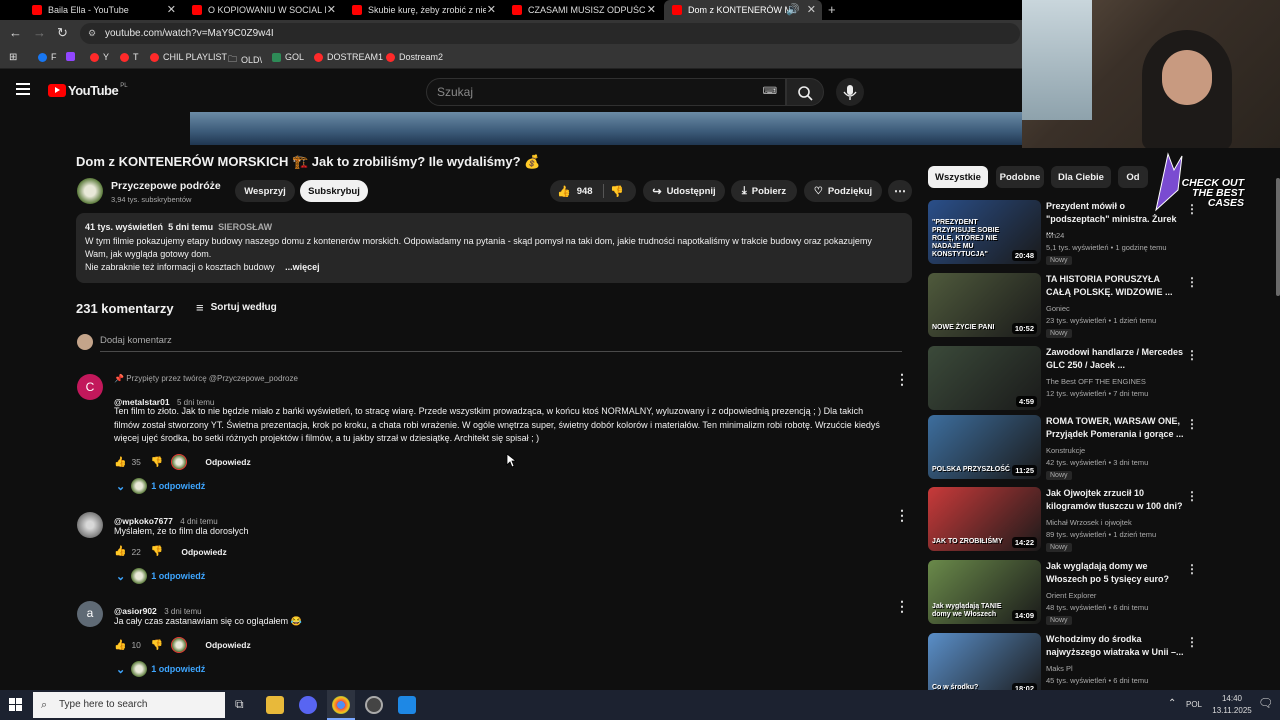 The height and width of the screenshot is (720, 1280). What do you see at coordinates (23, 89) in the screenshot?
I see `hamburger-menu-icon` at bounding box center [23, 89].